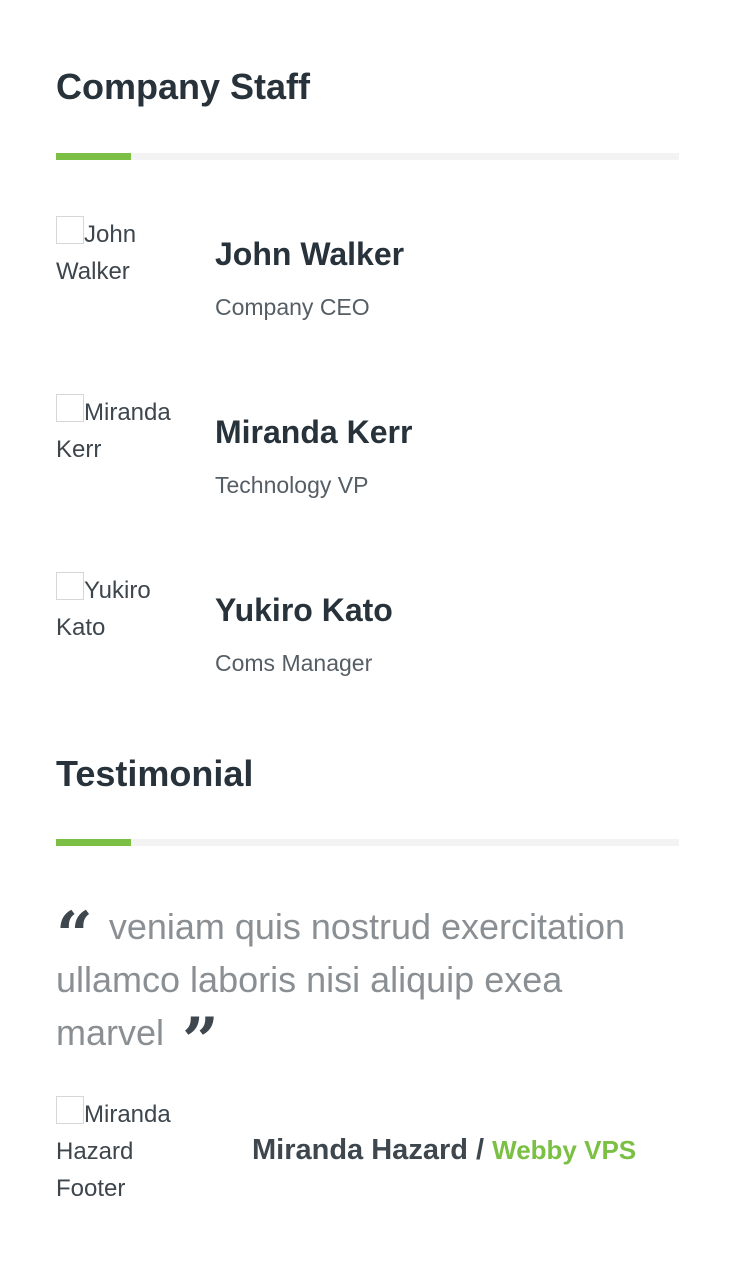  What do you see at coordinates (126, 253) in the screenshot?
I see `staff-photo: John Walker` at bounding box center [126, 253].